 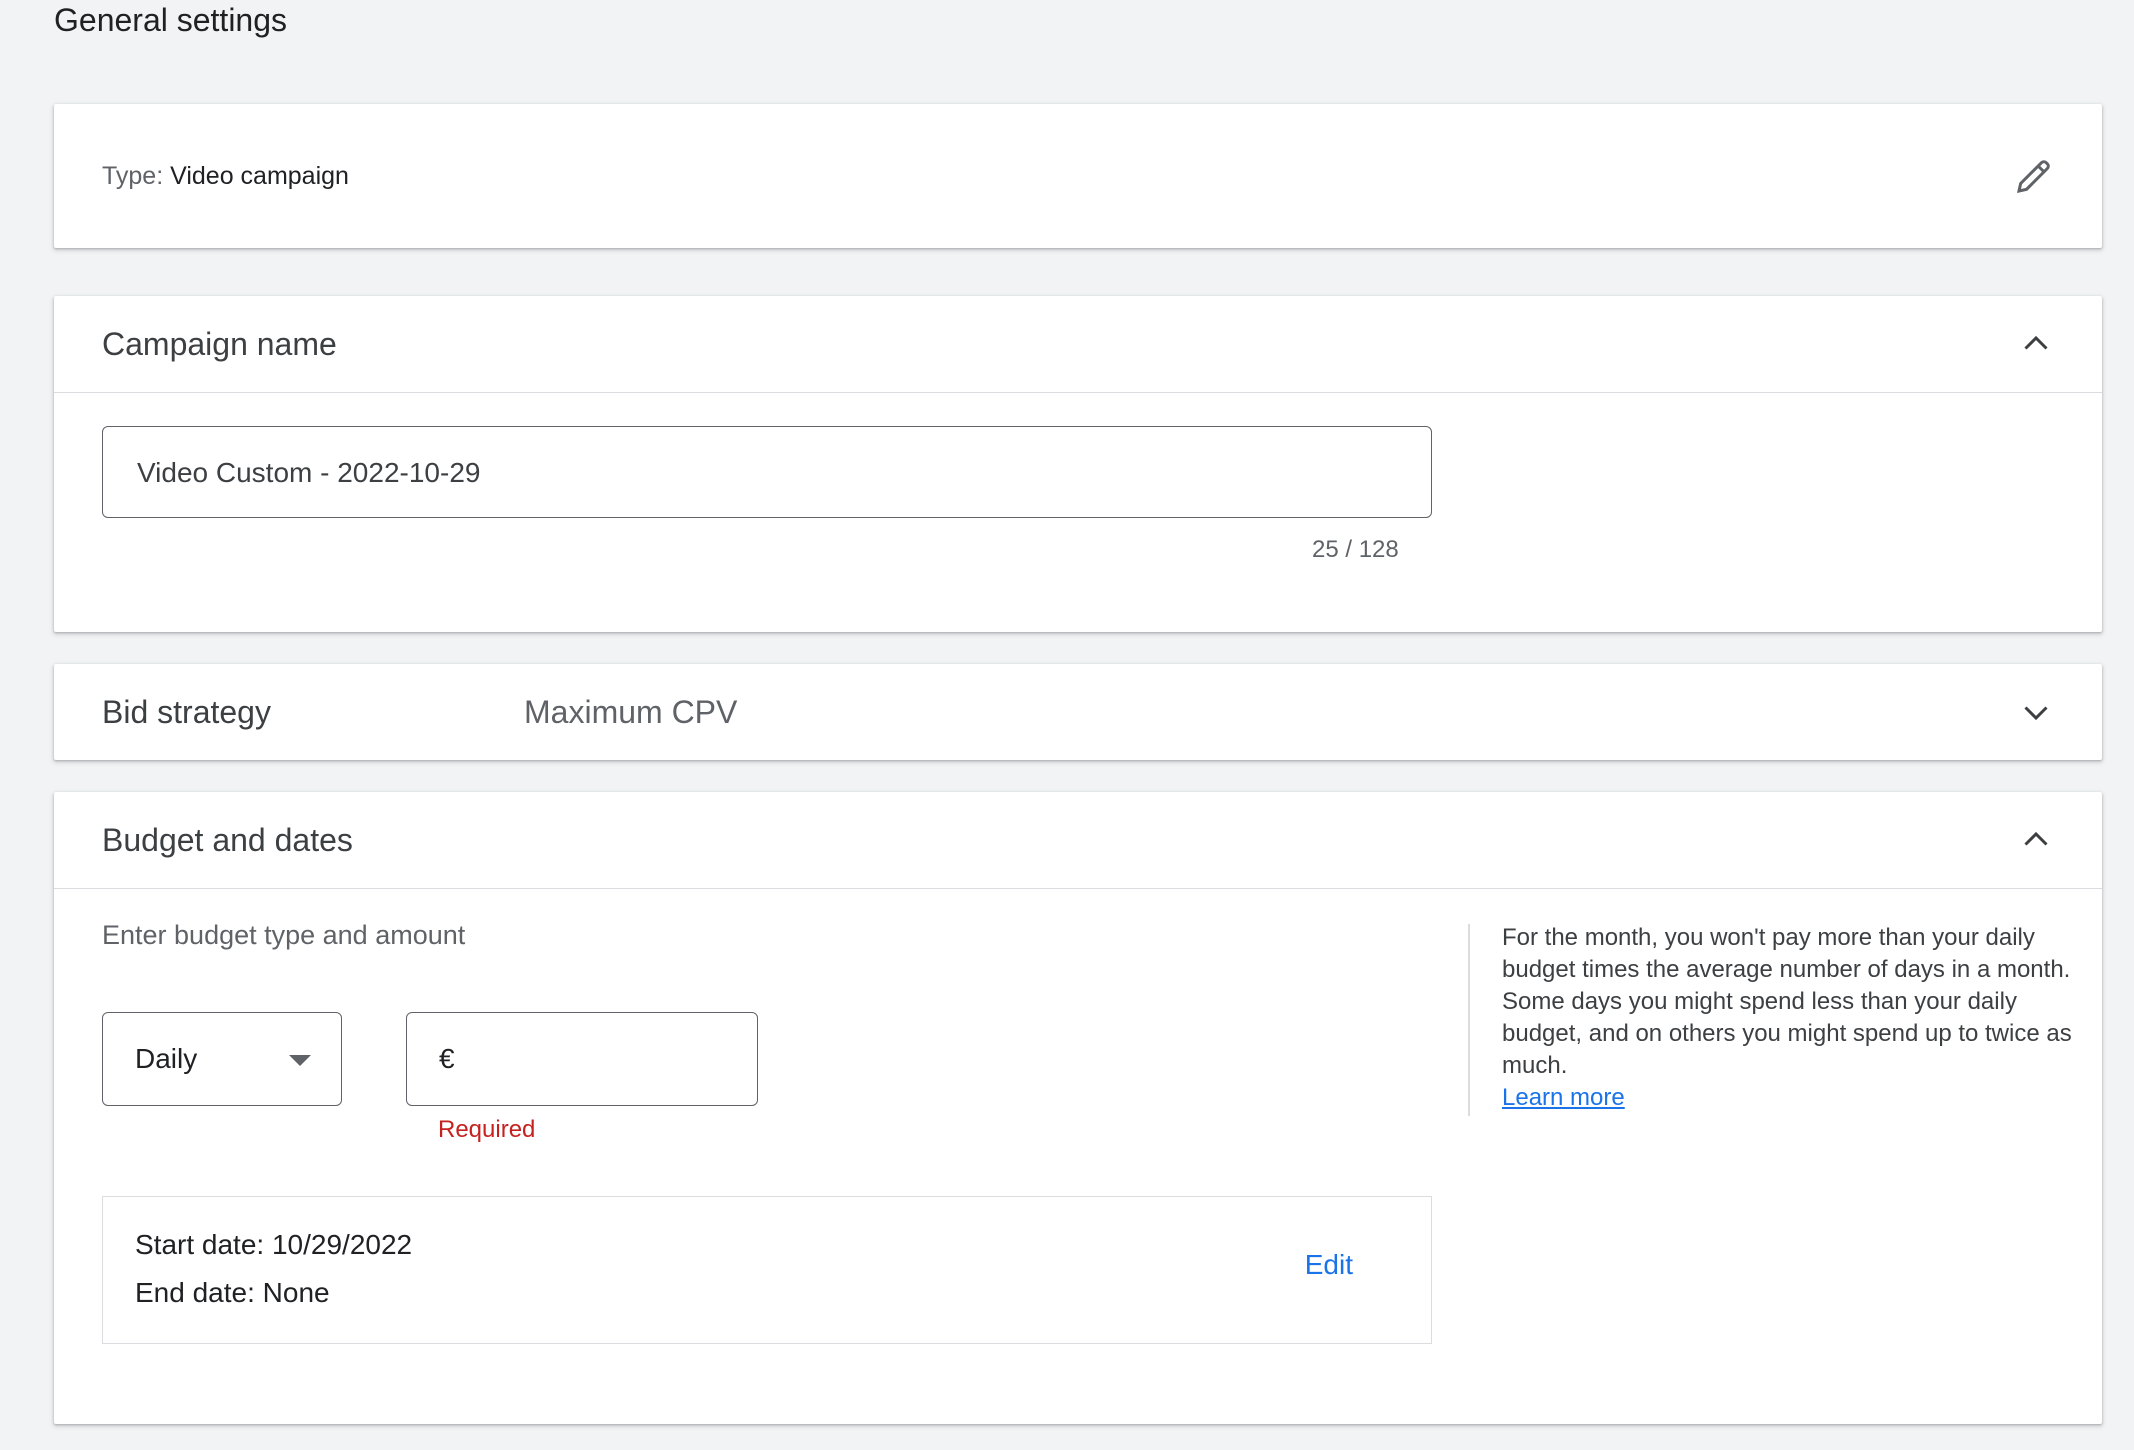 What do you see at coordinates (1329, 1265) in the screenshot?
I see `edit-dates-button: Edit` at bounding box center [1329, 1265].